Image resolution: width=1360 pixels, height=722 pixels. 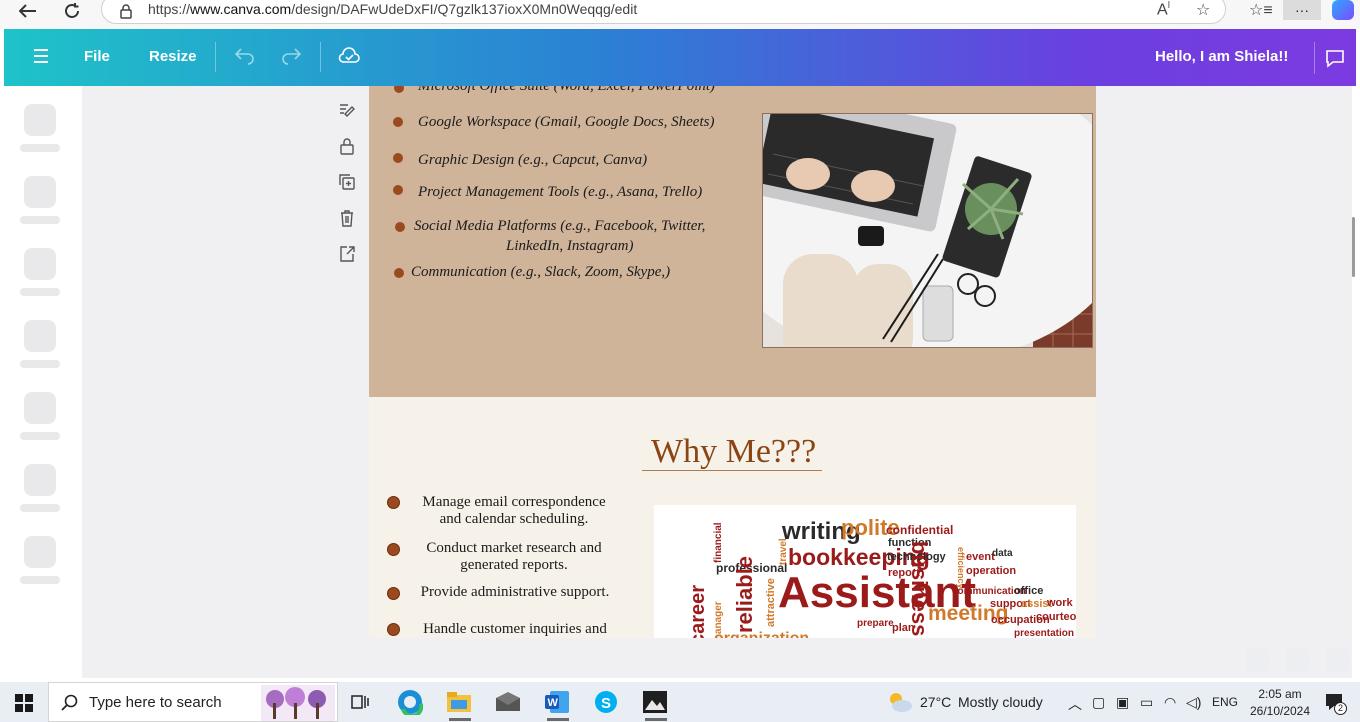 I want to click on notification-badge: 2, so click(x=1340, y=708).